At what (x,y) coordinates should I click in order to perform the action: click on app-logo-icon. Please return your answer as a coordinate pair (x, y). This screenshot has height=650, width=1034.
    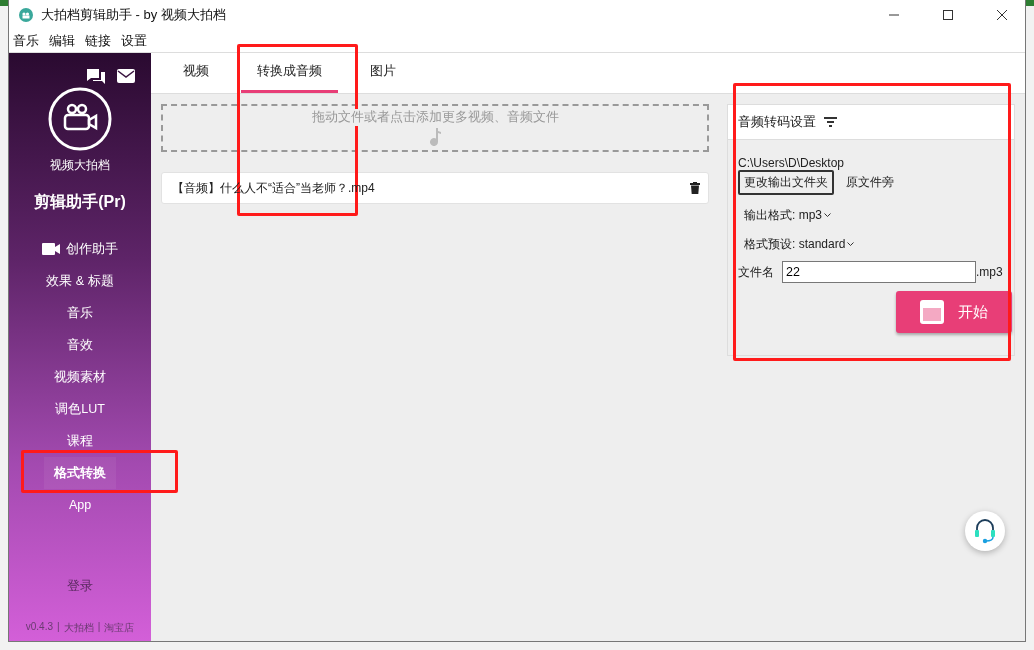
    Looking at the image, I should click on (26, 15).